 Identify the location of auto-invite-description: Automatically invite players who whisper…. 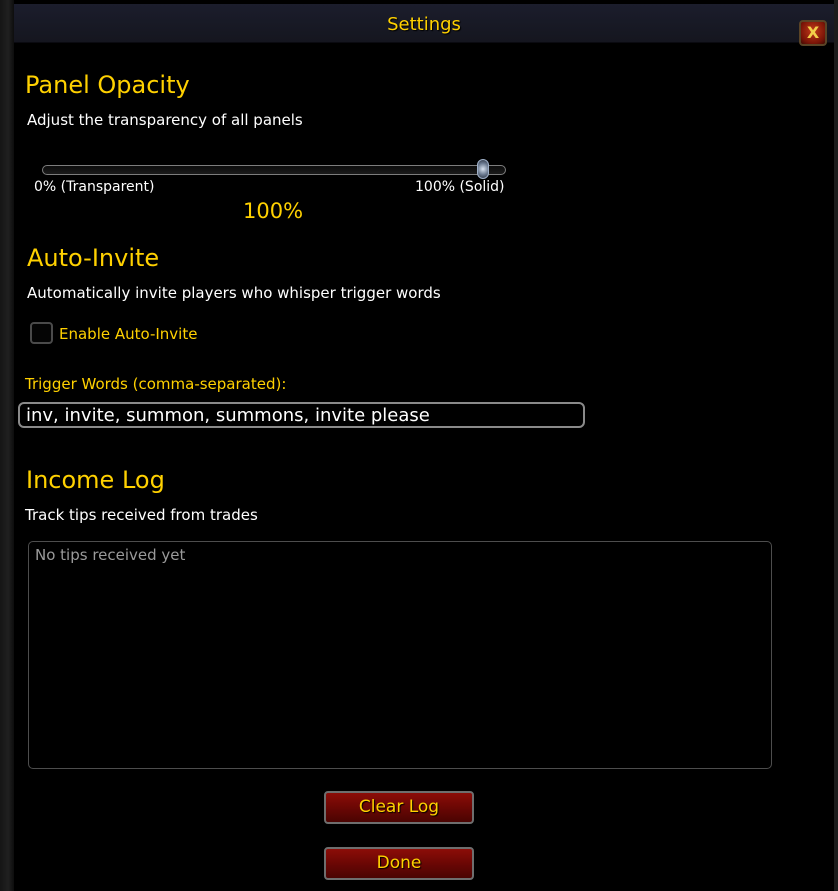
(234, 293).